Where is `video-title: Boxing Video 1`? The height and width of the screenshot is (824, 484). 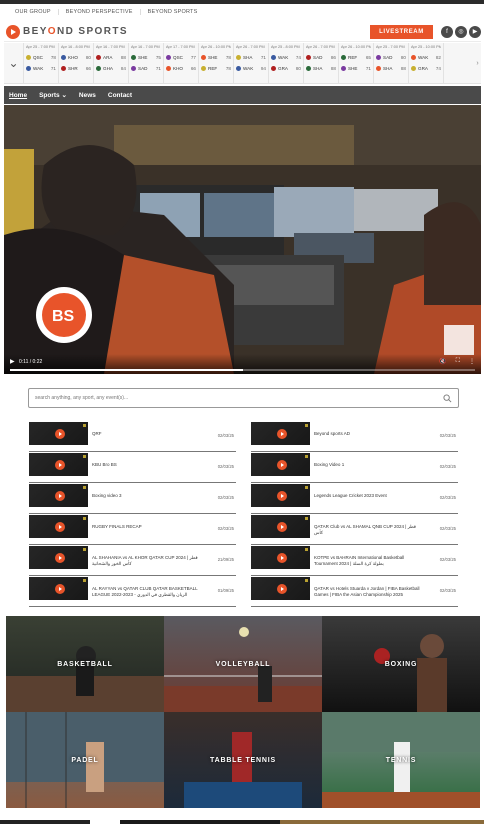 video-title: Boxing Video 1 is located at coordinates (370, 465).